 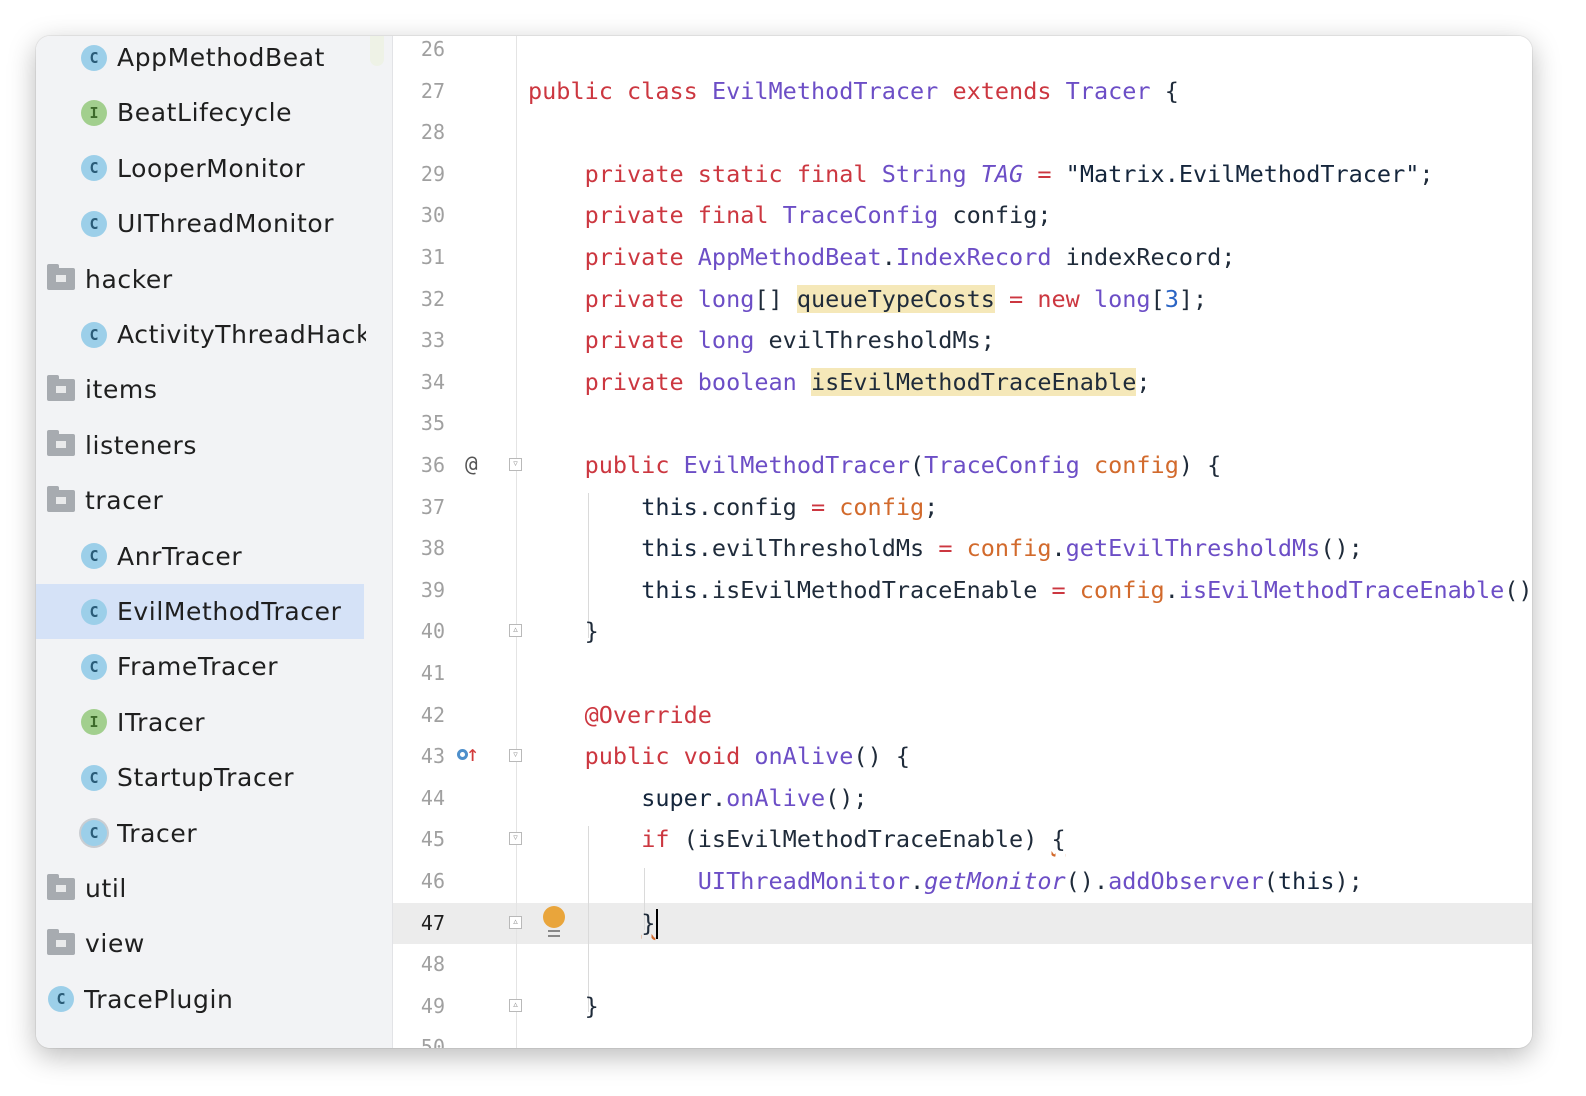 What do you see at coordinates (200, 611) in the screenshot?
I see `tree-item-evilmethodtracer: C EvilMethodTracer` at bounding box center [200, 611].